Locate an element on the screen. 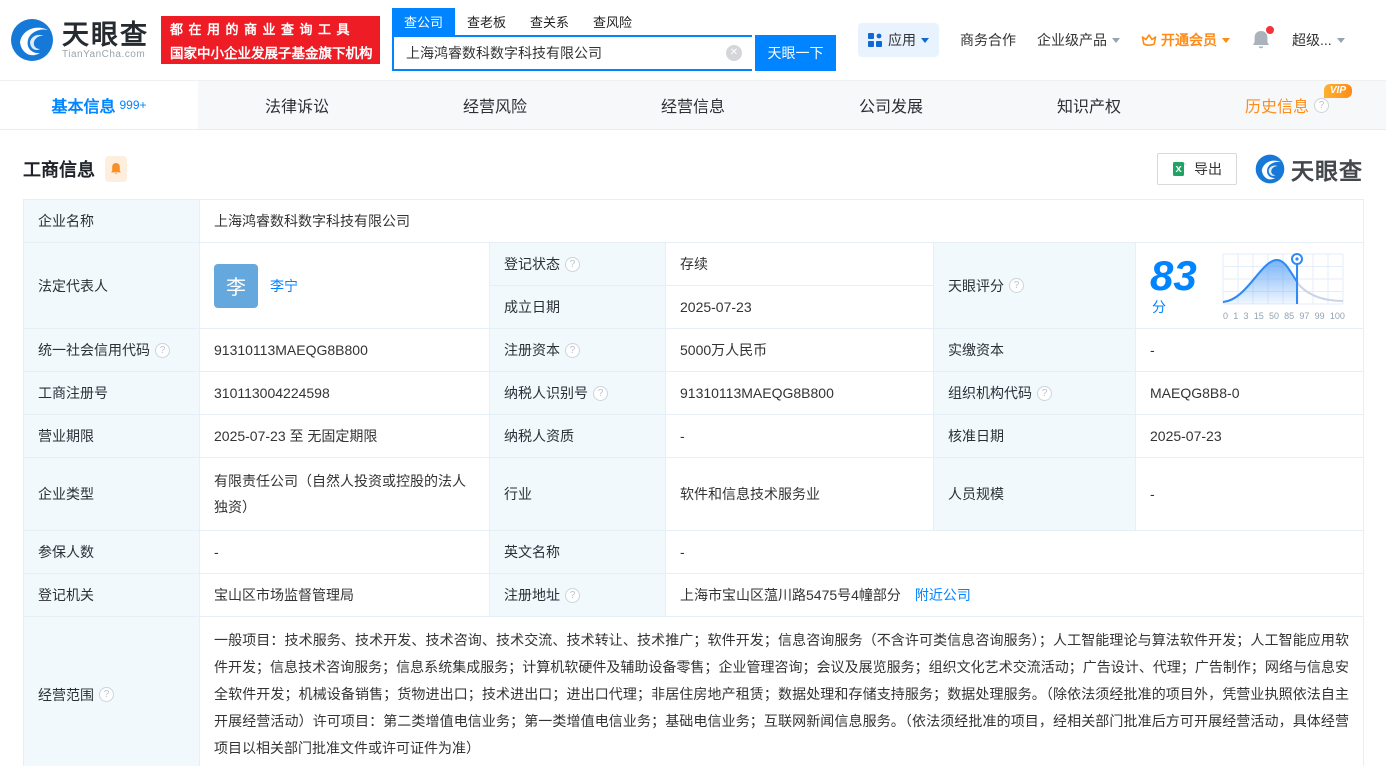 Image resolution: width=1386 pixels, height=766 pixels. field-label-cell: 登记状态 is located at coordinates (577, 264).